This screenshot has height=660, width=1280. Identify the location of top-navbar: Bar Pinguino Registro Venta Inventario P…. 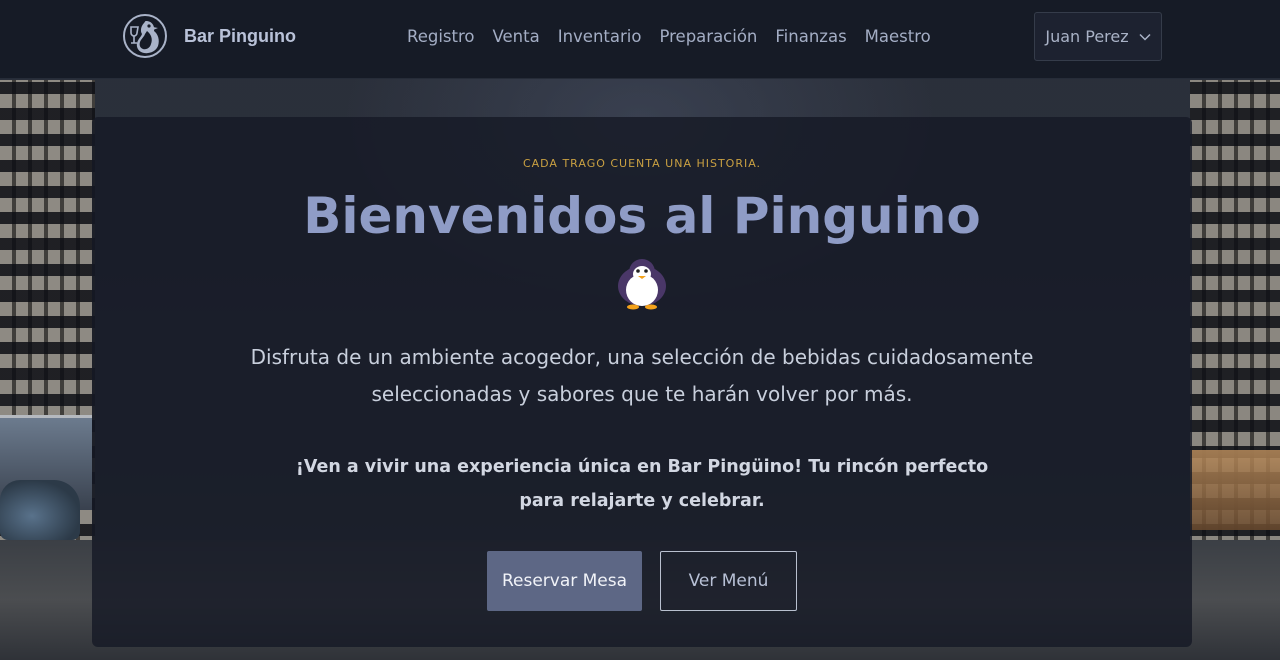
(640, 39).